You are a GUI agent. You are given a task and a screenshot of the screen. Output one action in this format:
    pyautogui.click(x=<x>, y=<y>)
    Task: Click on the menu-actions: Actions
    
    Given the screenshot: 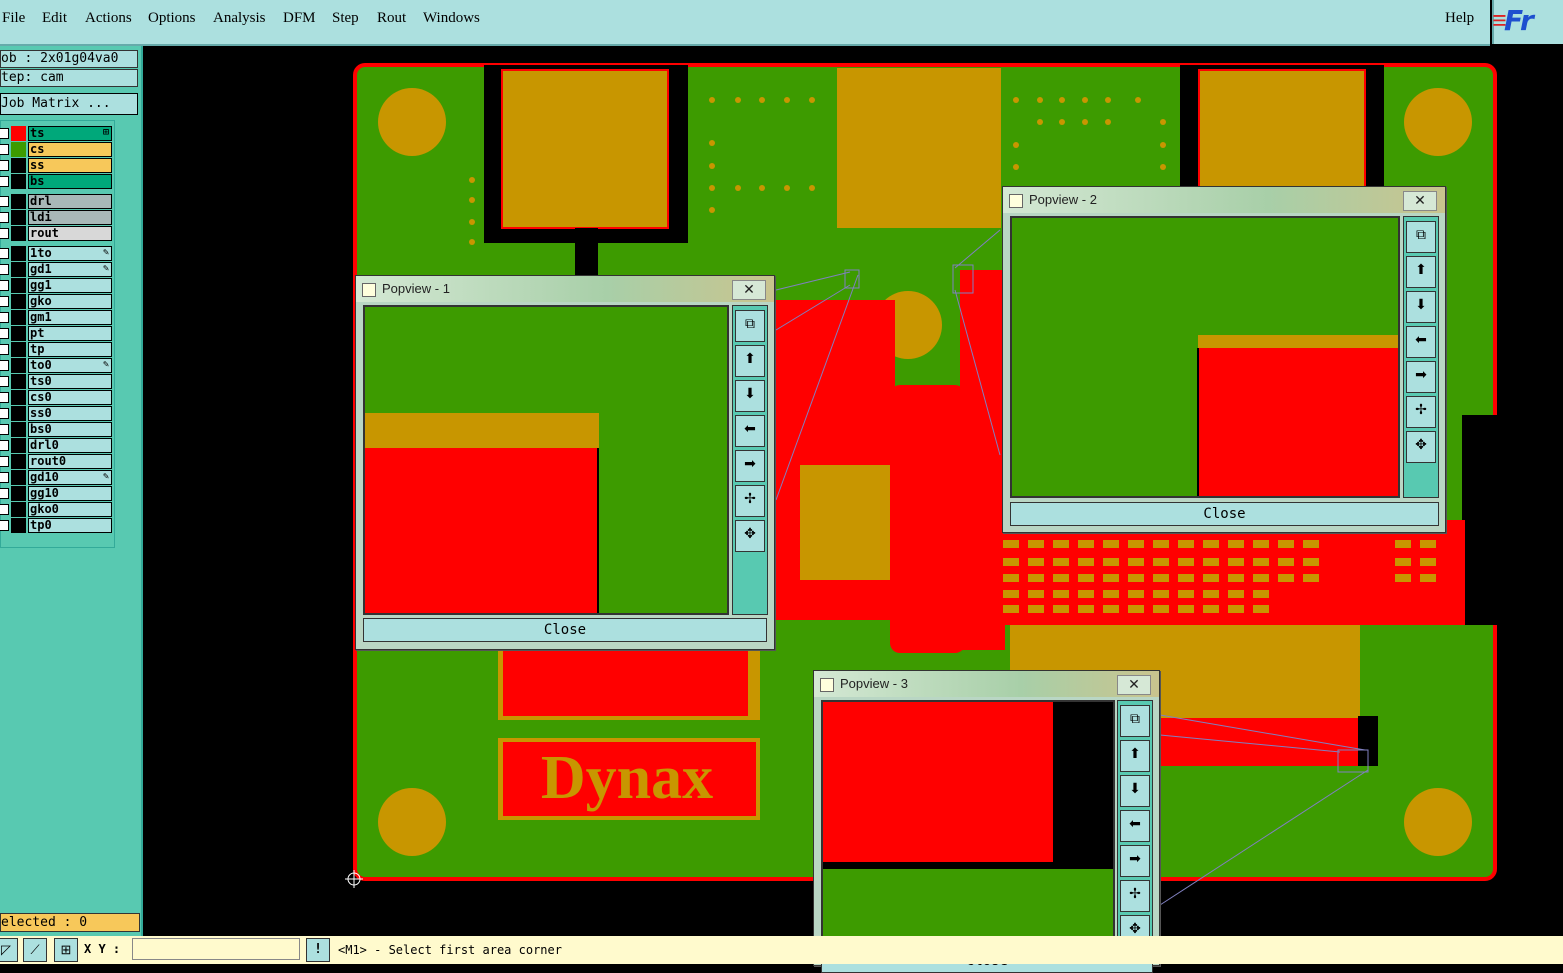 What is the action you would take?
    pyautogui.click(x=108, y=18)
    